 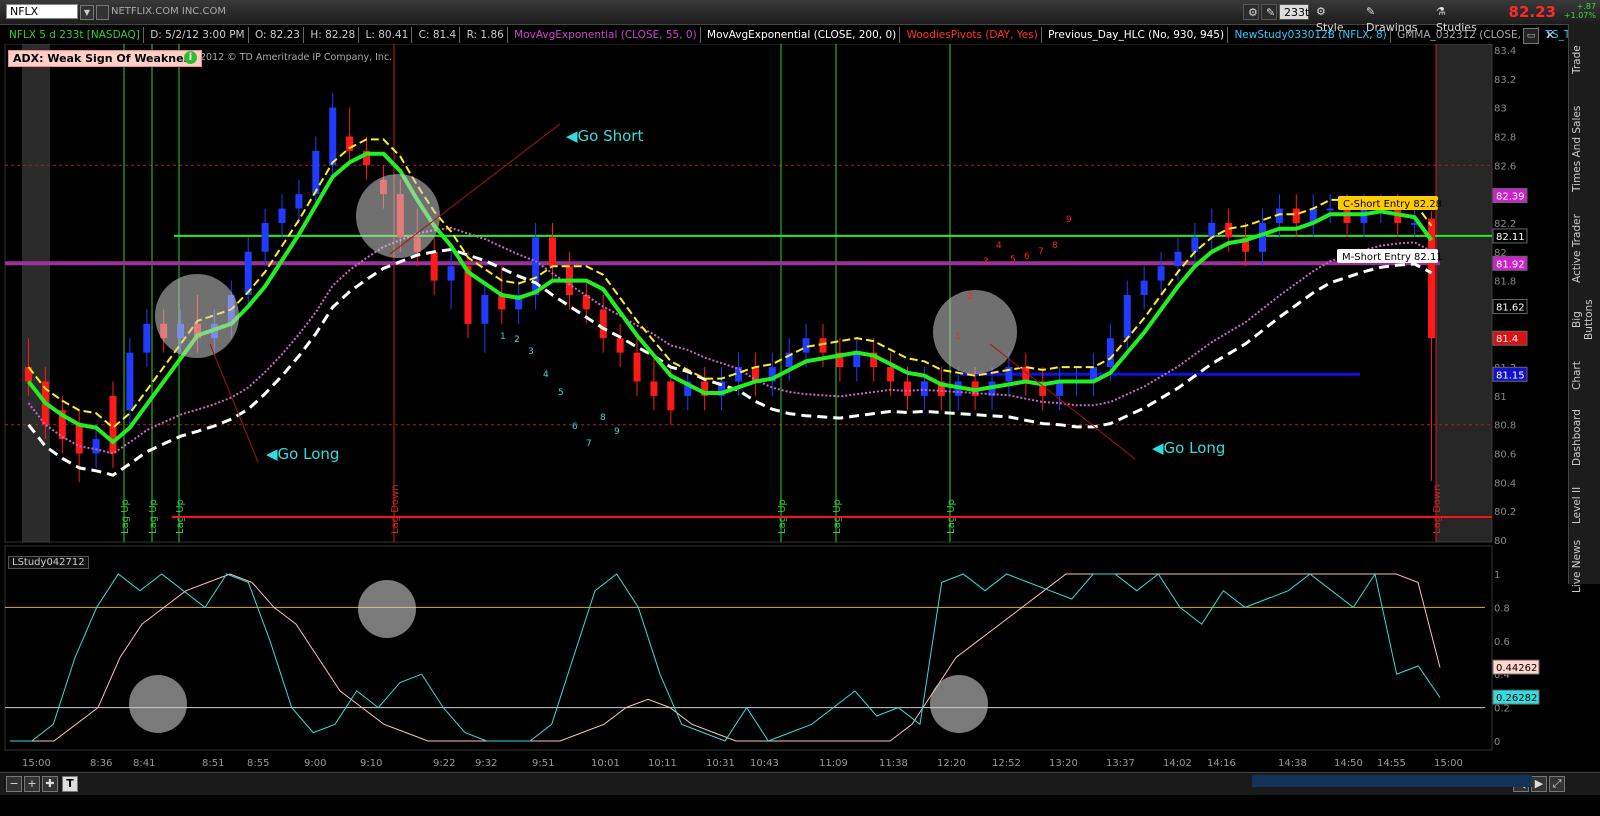 I want to click on change-value: +.87, so click(x=1586, y=6).